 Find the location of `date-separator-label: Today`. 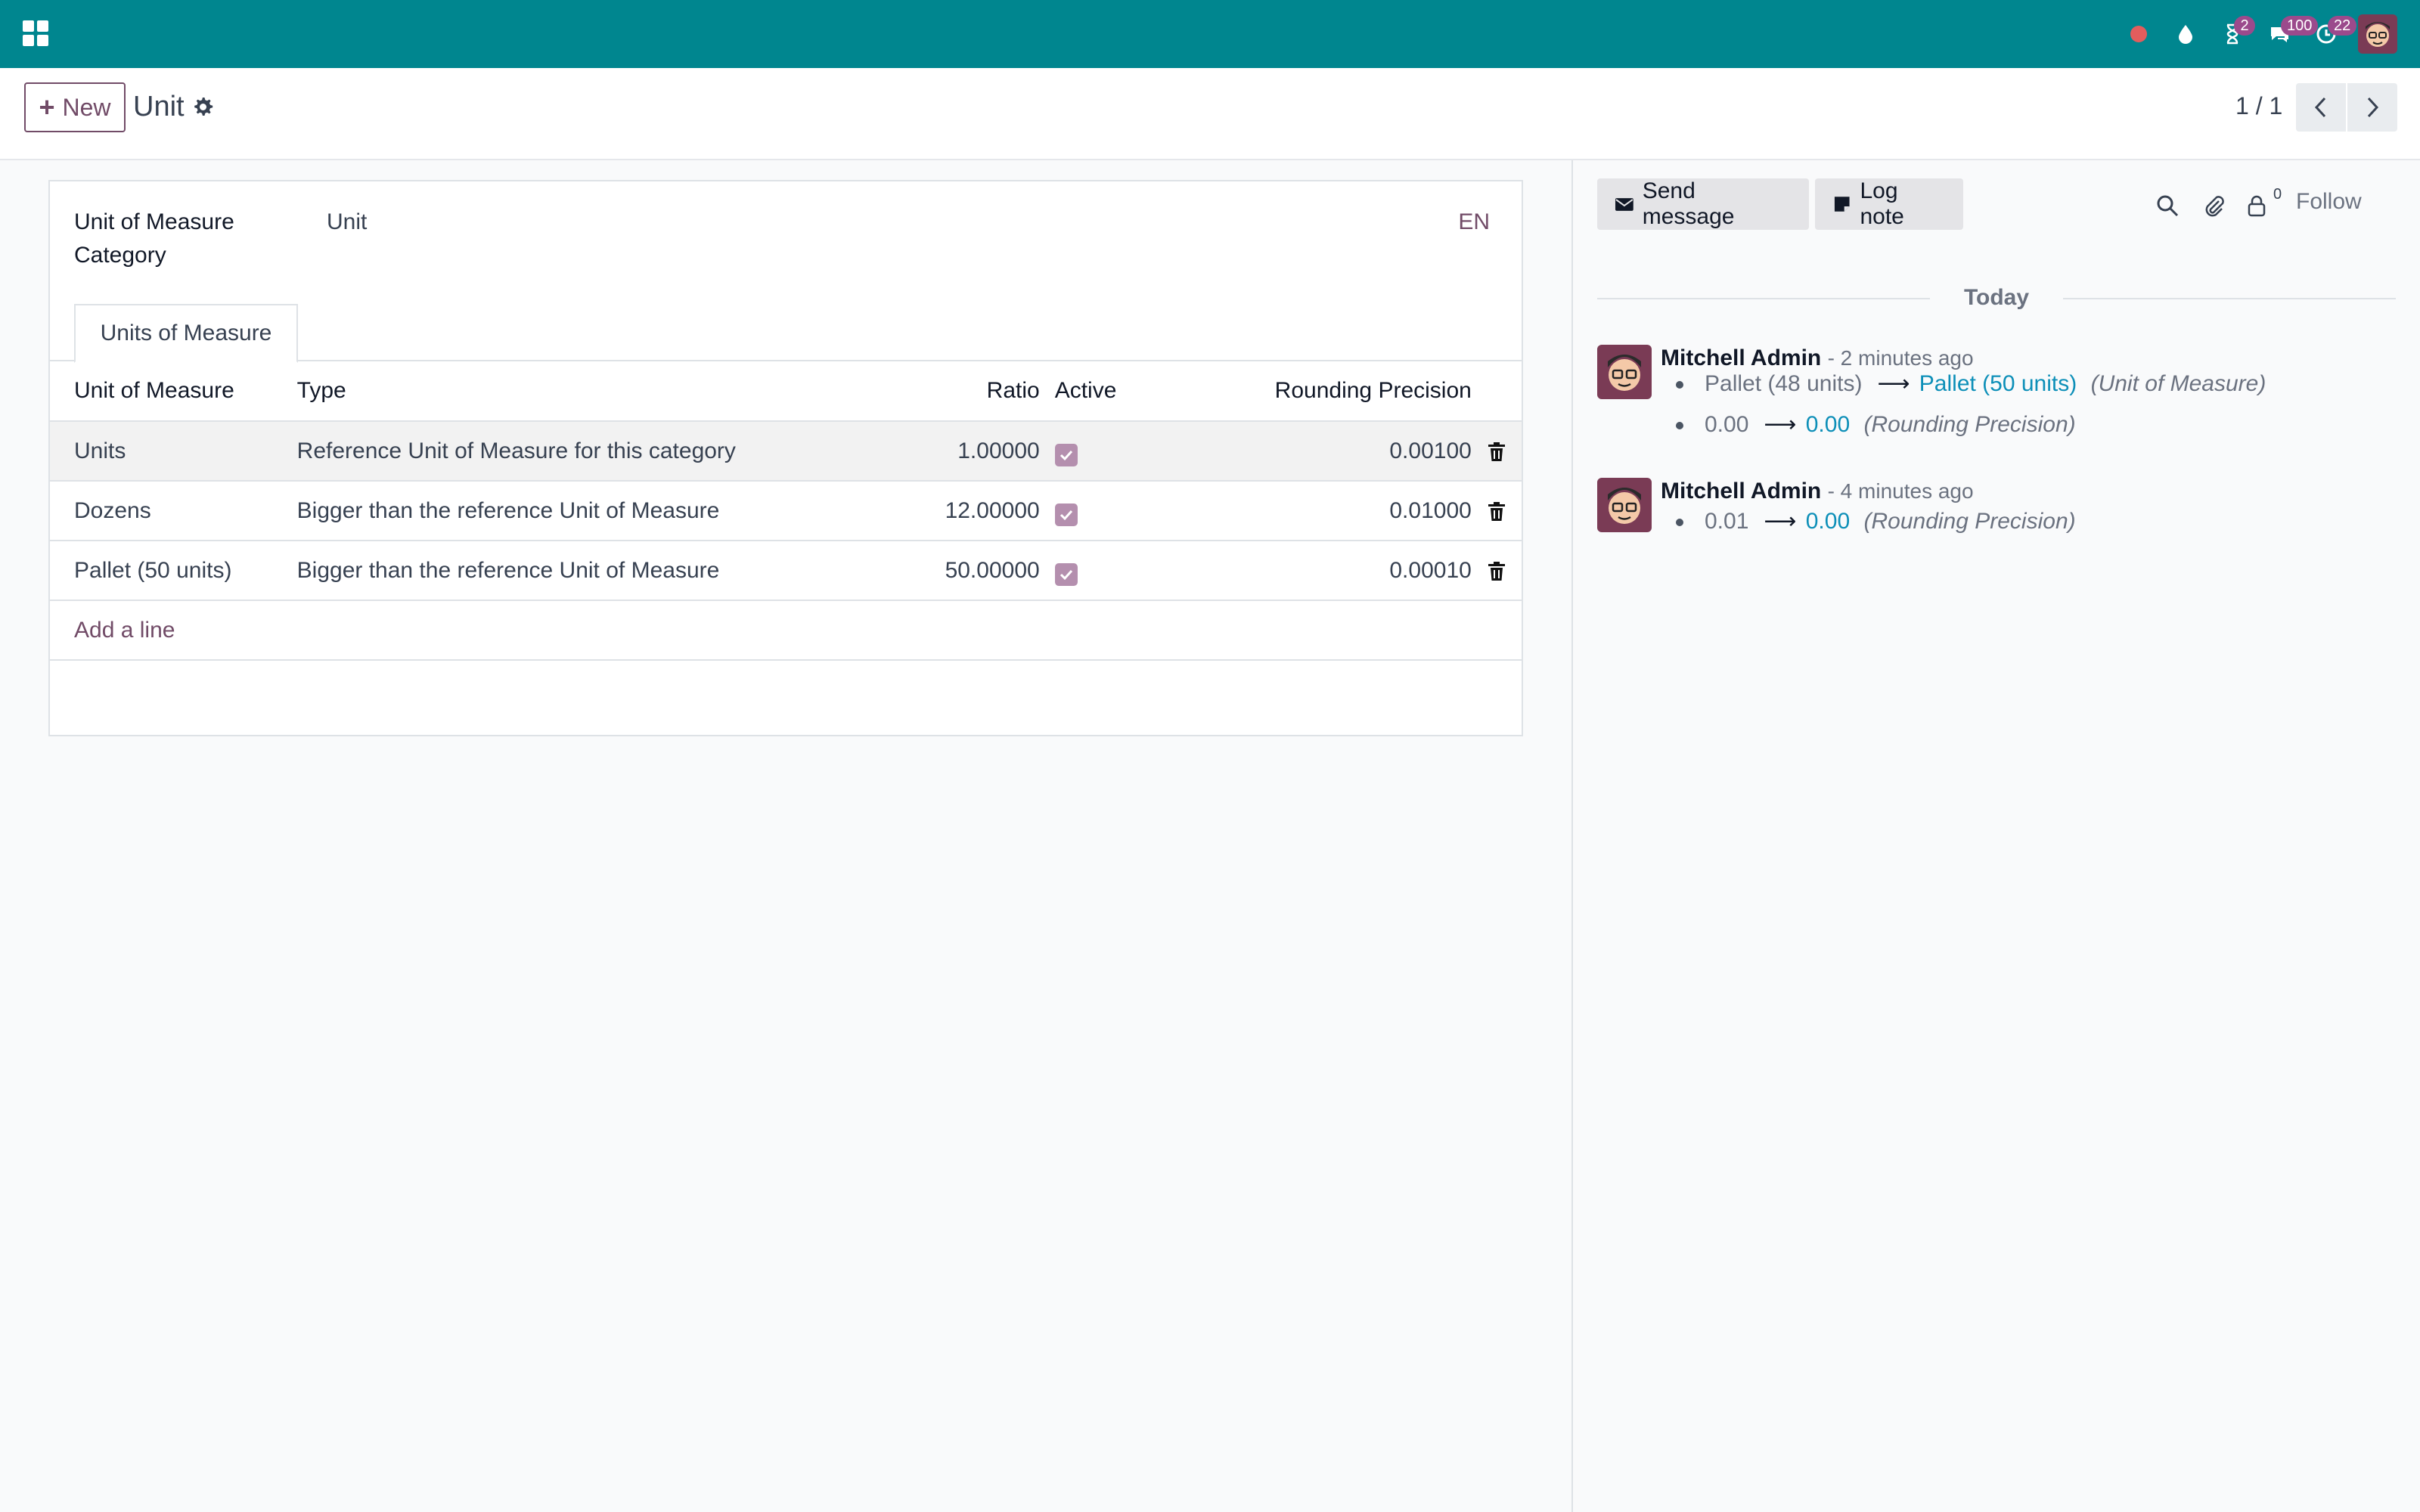

date-separator-label: Today is located at coordinates (1996, 297).